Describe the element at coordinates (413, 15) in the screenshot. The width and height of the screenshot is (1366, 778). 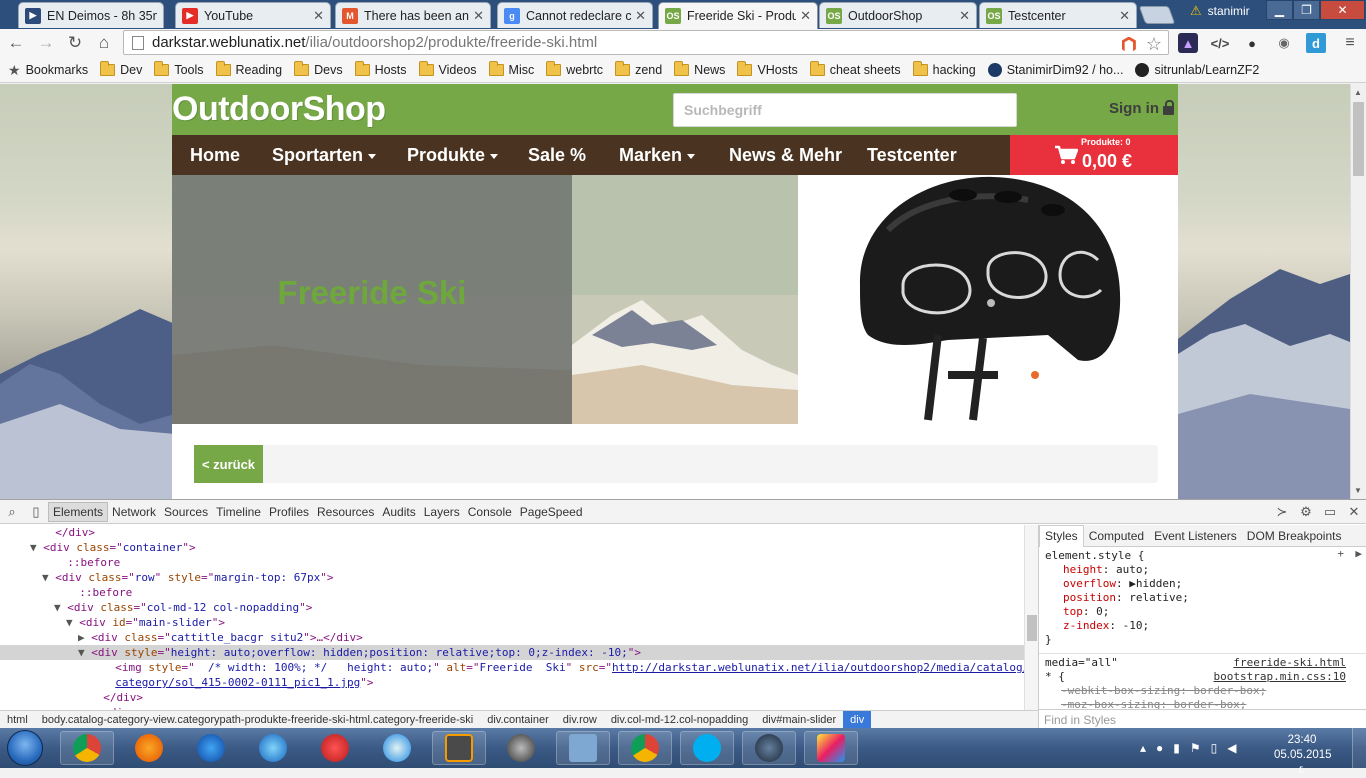
I see `browser-tab-magento-error: M There has been an e ✕` at that location.